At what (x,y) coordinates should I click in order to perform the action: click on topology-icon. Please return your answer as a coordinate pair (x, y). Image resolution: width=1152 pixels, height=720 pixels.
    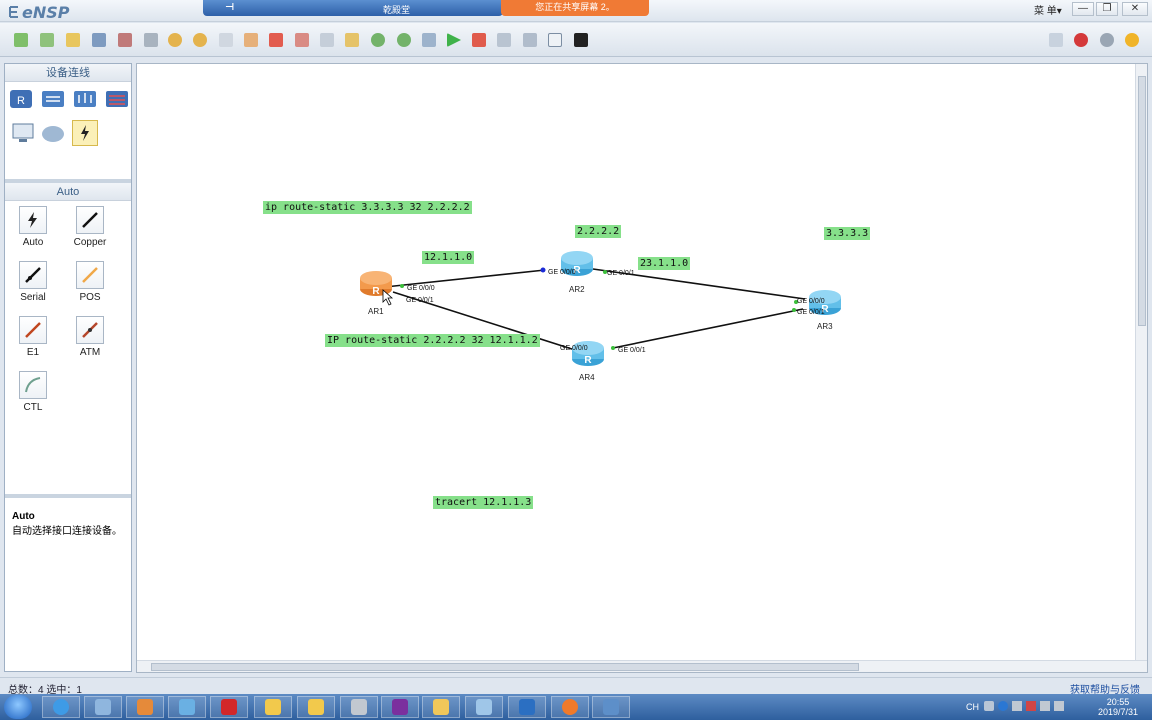
    Looking at the image, I should click on (530, 40).